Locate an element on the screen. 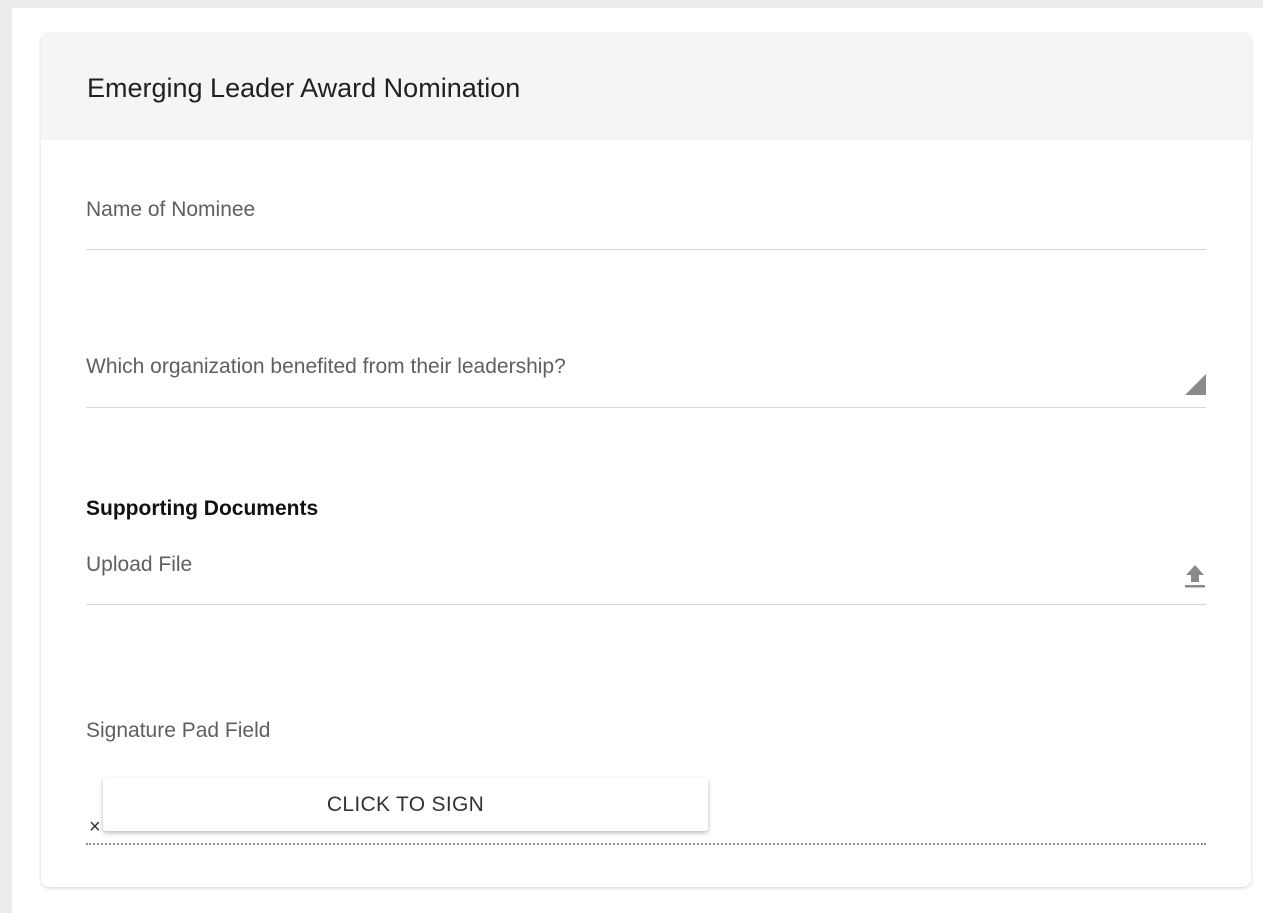 Image resolution: width=1263 pixels, height=913 pixels. nominee-name-field: Name of Nominee is located at coordinates (646, 216).